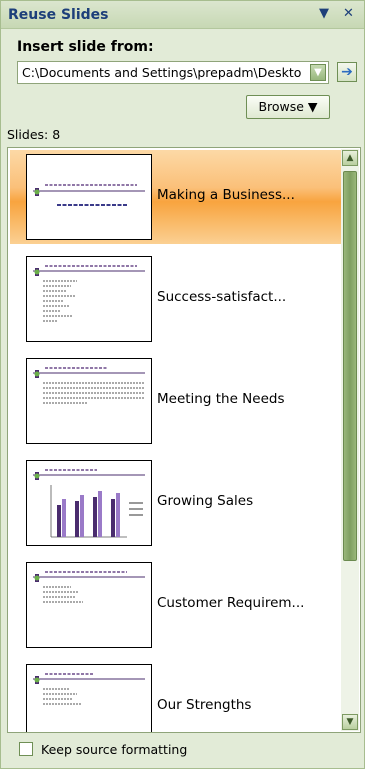 This screenshot has height=769, width=365. Describe the element at coordinates (350, 722) in the screenshot. I see `scroll-down-icon: ▼` at that location.